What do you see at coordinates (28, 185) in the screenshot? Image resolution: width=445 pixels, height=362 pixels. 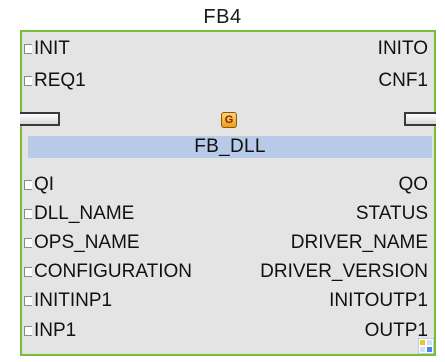 I see `data-input-stub-qi` at bounding box center [28, 185].